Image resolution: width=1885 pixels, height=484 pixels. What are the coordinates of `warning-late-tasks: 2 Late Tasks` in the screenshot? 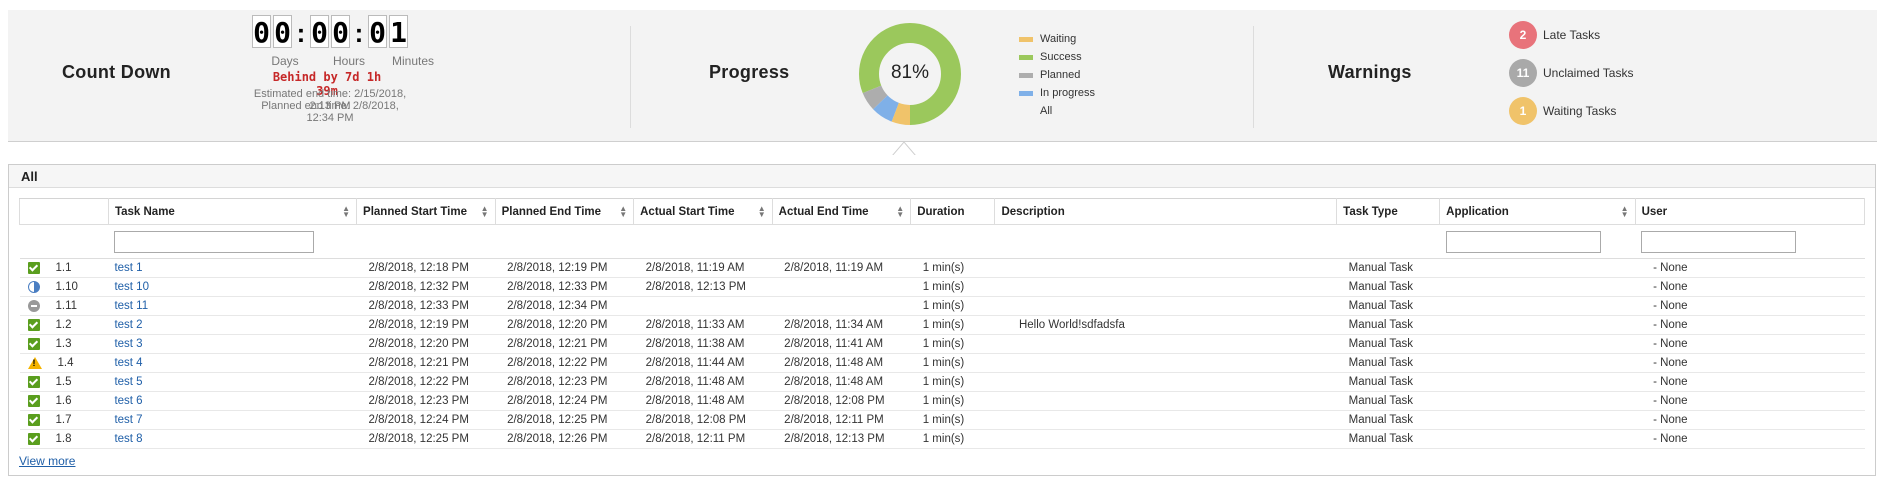 It's located at (1554, 35).